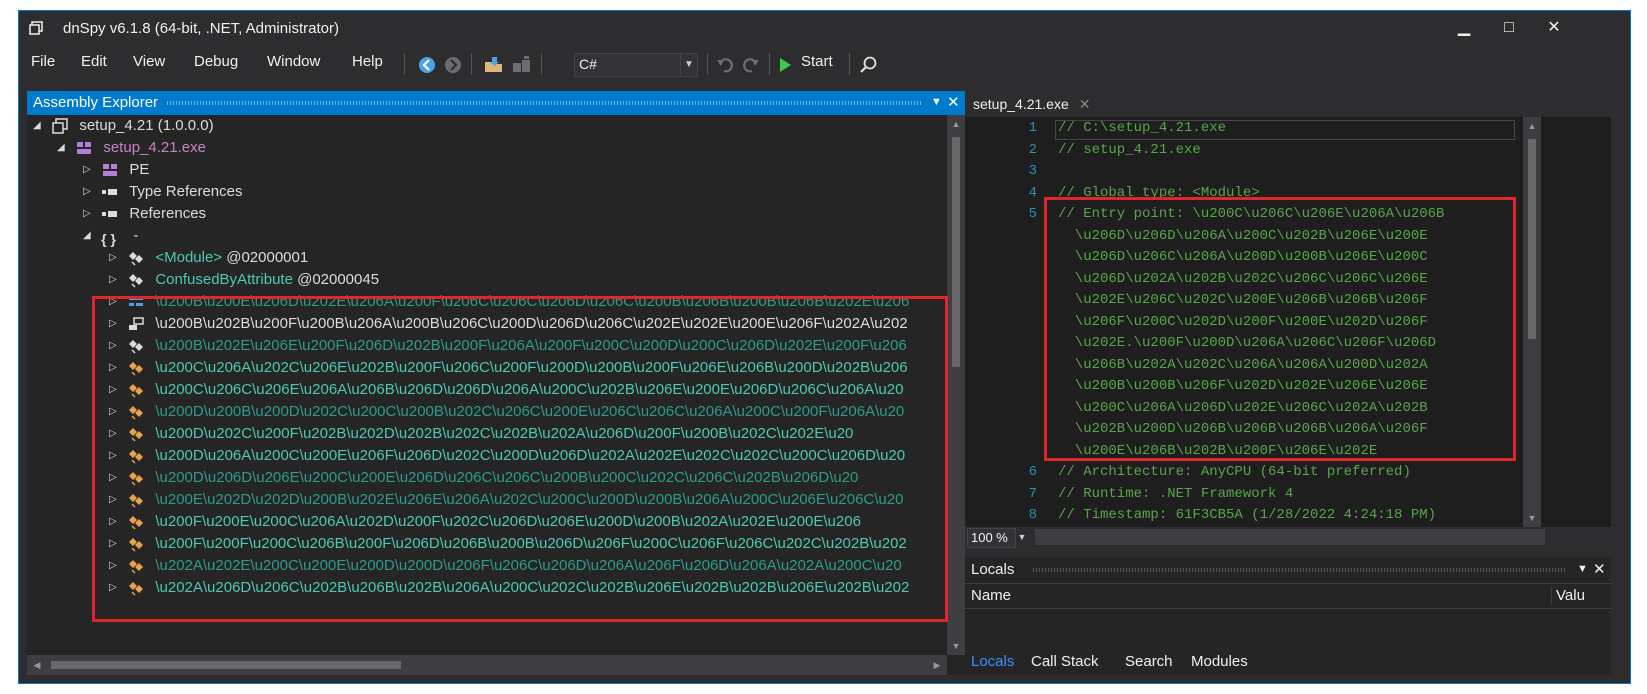 Image resolution: width=1647 pixels, height=694 pixels. I want to click on start-button: Start, so click(817, 61).